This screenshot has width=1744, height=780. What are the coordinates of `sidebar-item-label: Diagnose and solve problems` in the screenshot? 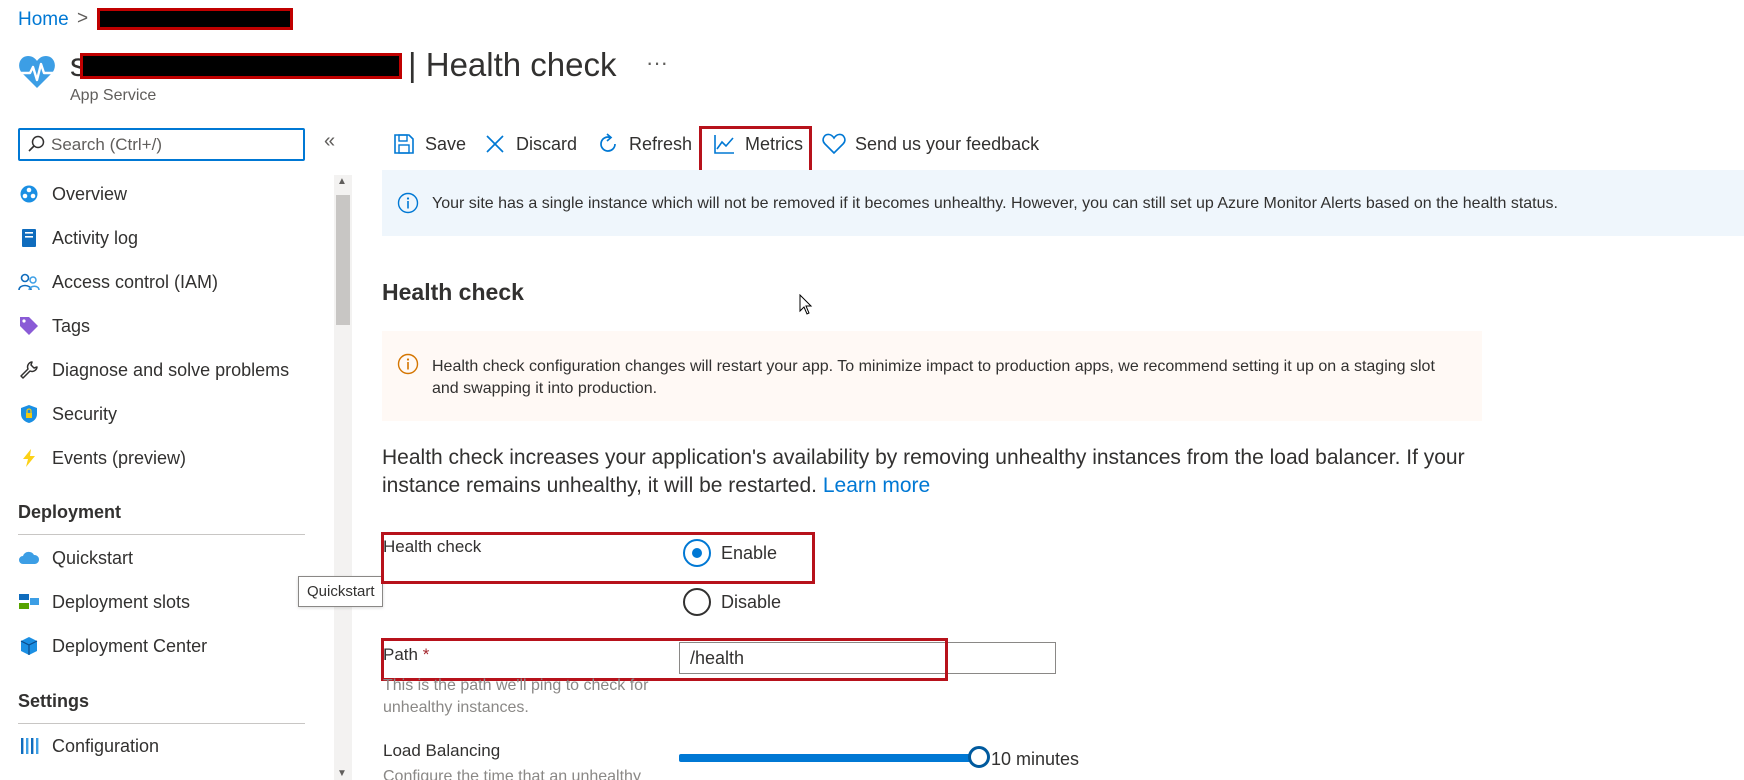 It's located at (171, 369).